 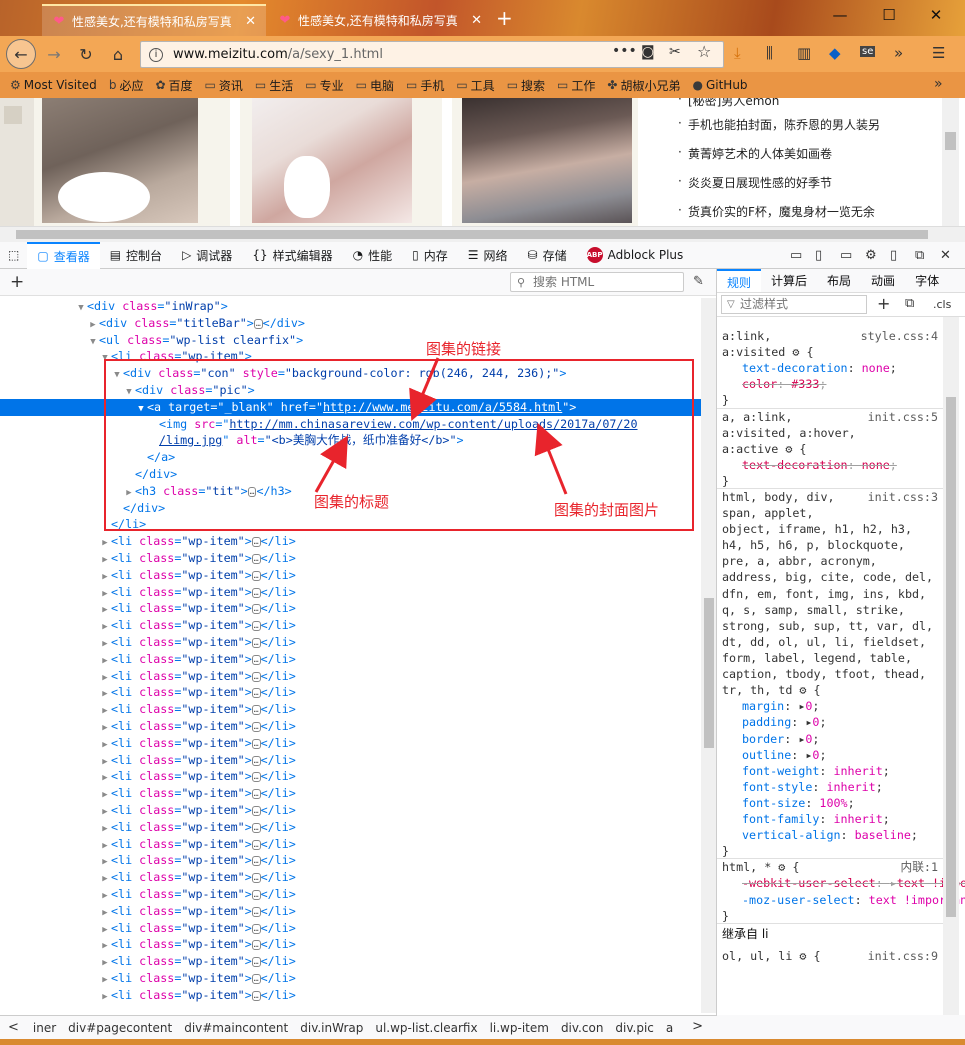 I want to click on bookmark-item: ▭ 电脑, so click(x=375, y=85).